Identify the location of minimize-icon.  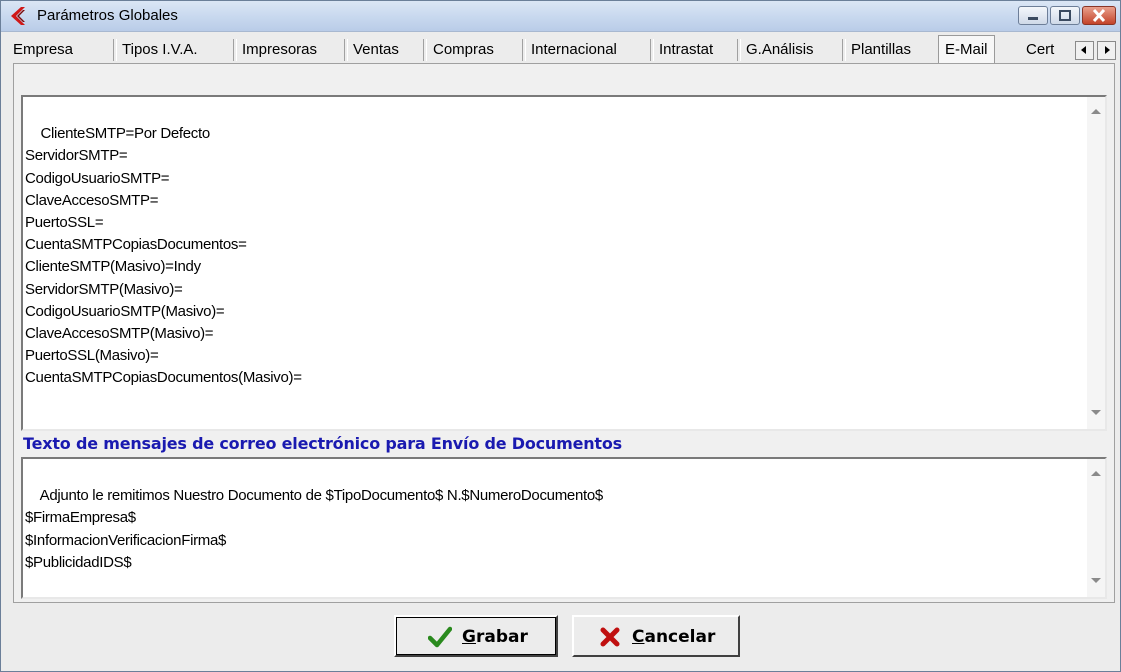
(1033, 18).